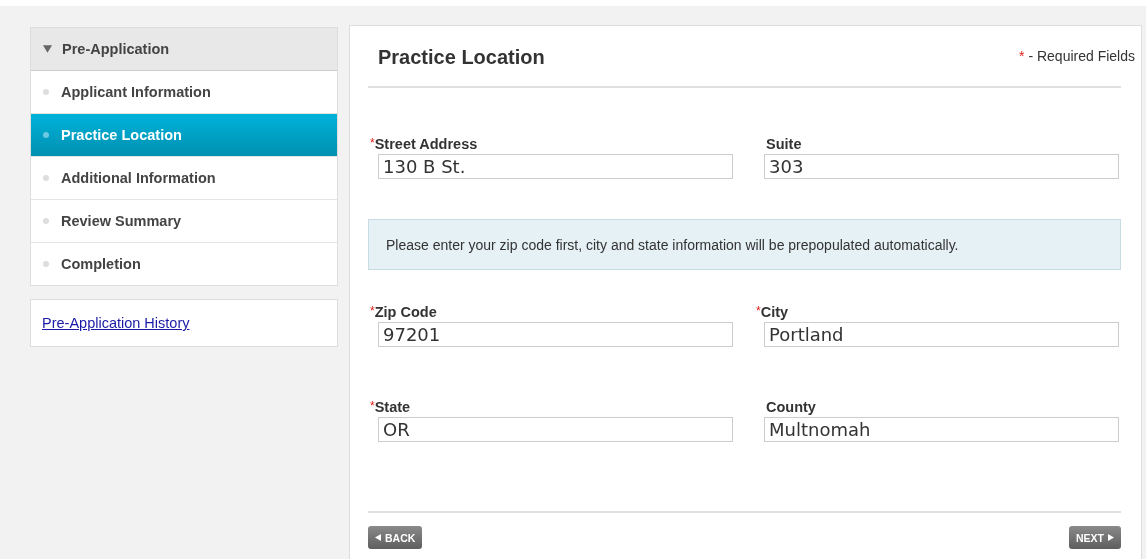  Describe the element at coordinates (784, 145) in the screenshot. I see `field-label: Suite` at that location.